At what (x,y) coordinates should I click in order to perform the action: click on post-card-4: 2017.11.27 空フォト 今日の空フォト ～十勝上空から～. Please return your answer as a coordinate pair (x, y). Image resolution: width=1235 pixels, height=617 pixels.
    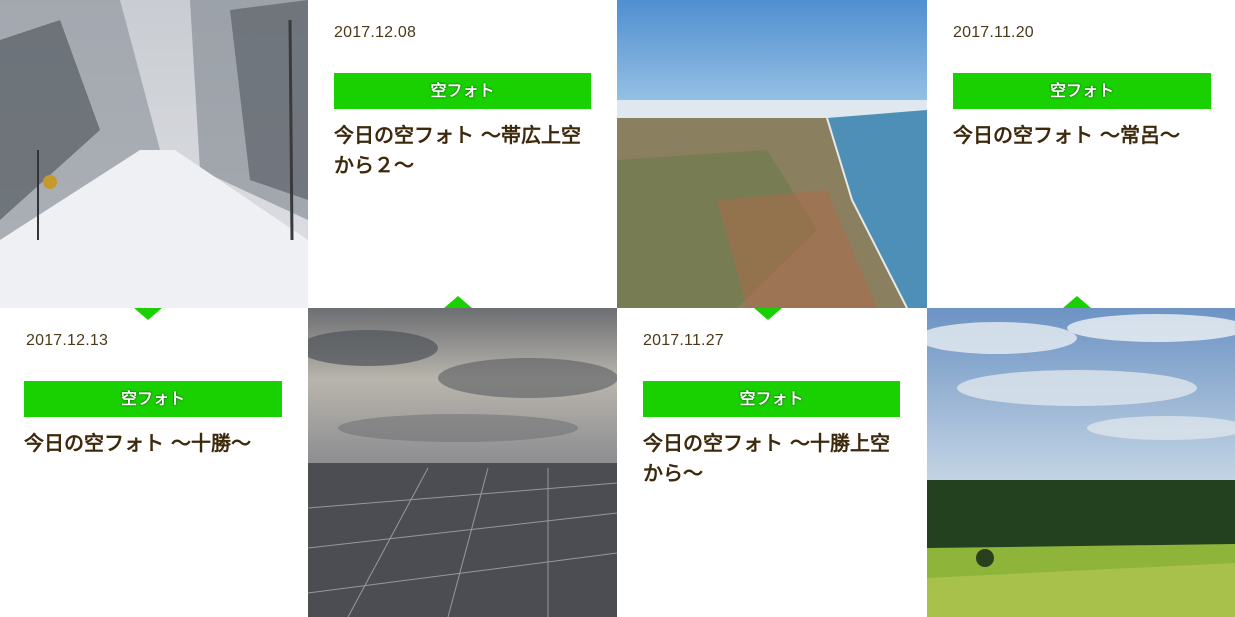
    Looking at the image, I should click on (772, 462).